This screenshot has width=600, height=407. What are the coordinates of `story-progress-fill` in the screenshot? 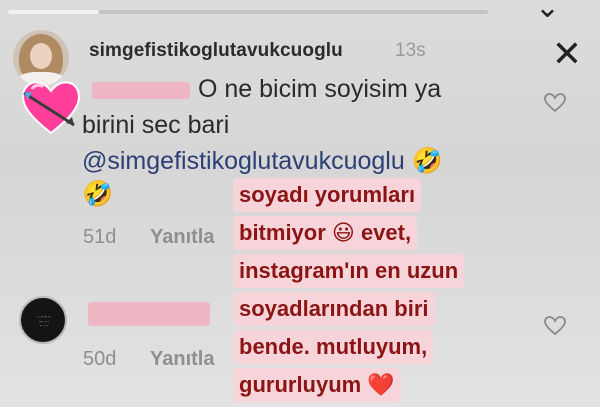 It's located at (54, 12).